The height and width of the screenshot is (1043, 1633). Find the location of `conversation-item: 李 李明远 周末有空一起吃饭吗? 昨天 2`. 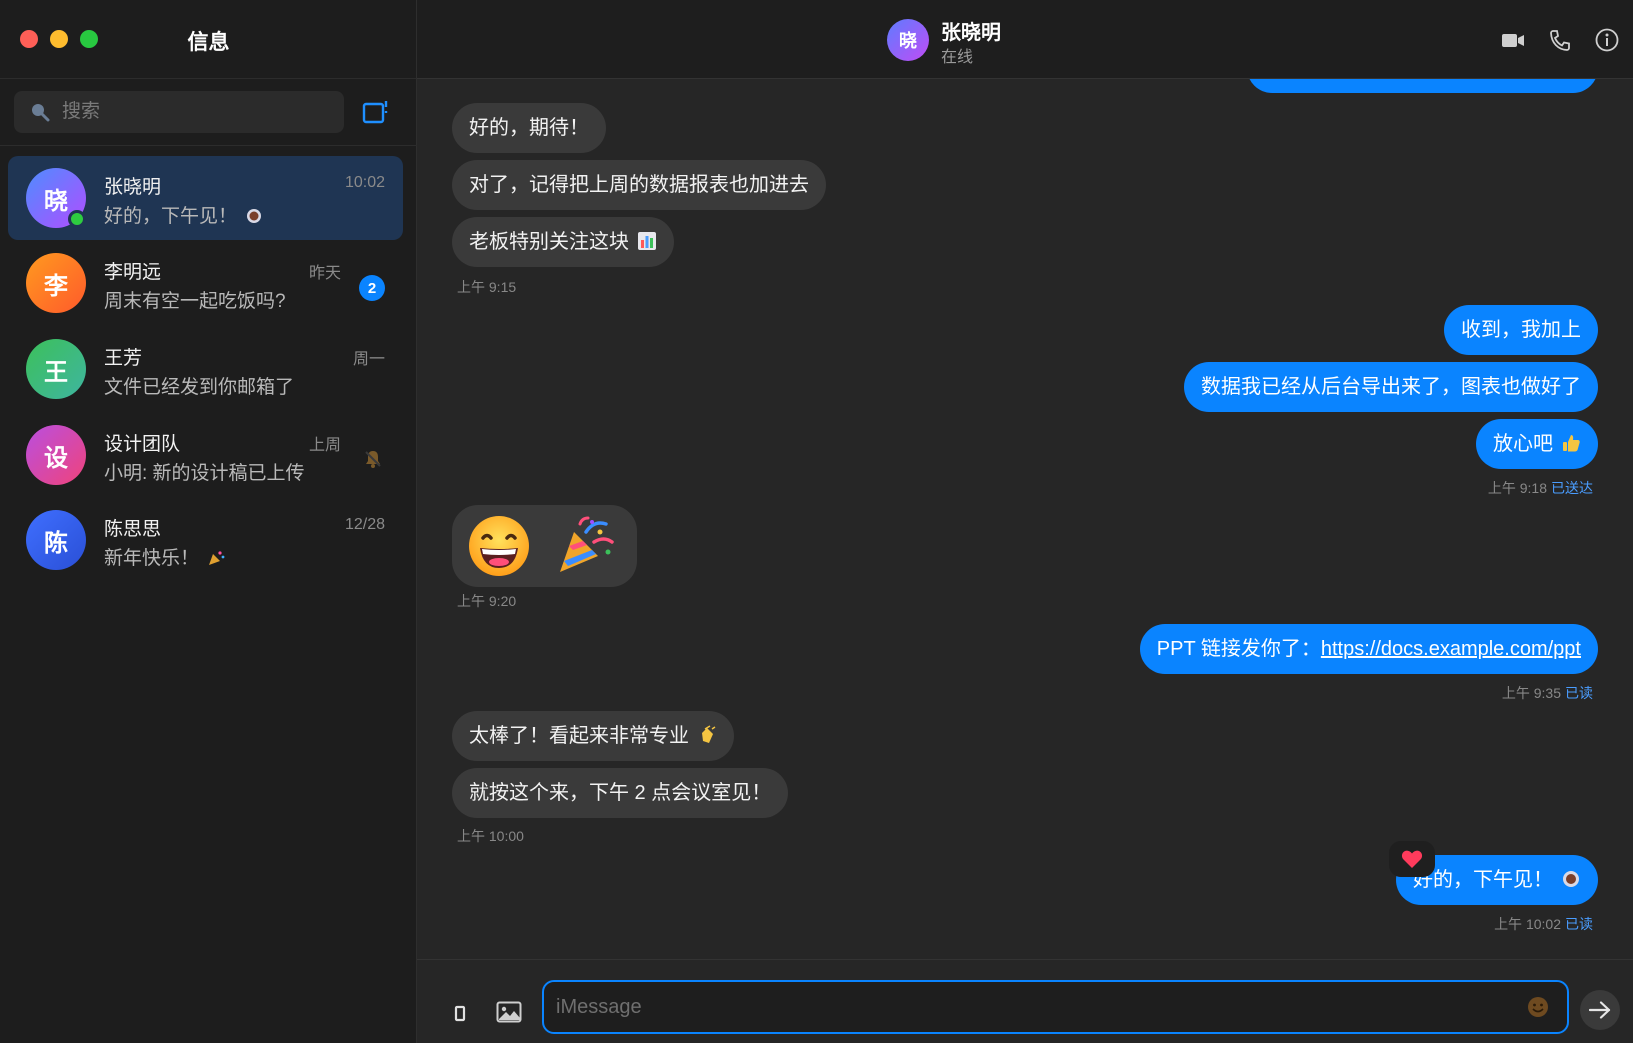

conversation-item: 李 李明远 周末有空一起吃饭吗? 昨天 2 is located at coordinates (205, 283).